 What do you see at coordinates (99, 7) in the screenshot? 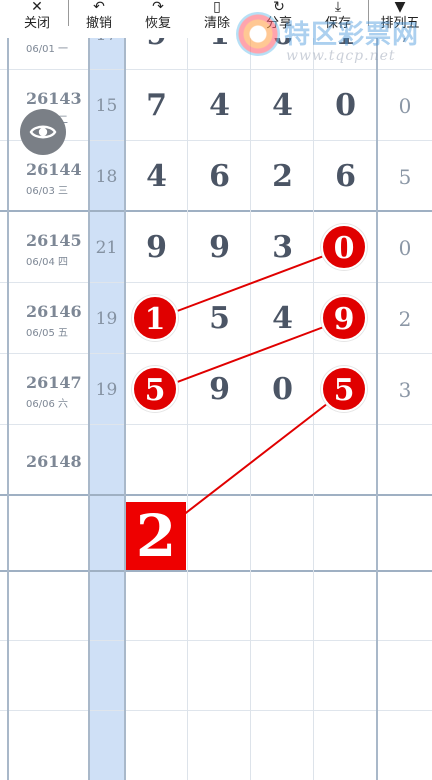
I see `undo-icon: ↶` at bounding box center [99, 7].